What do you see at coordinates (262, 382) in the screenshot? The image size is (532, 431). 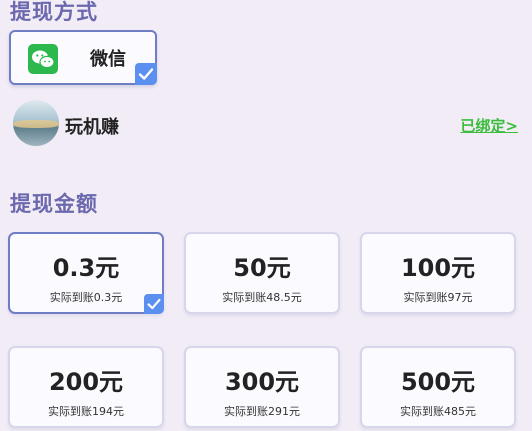 I see `amount-value: 300元` at bounding box center [262, 382].